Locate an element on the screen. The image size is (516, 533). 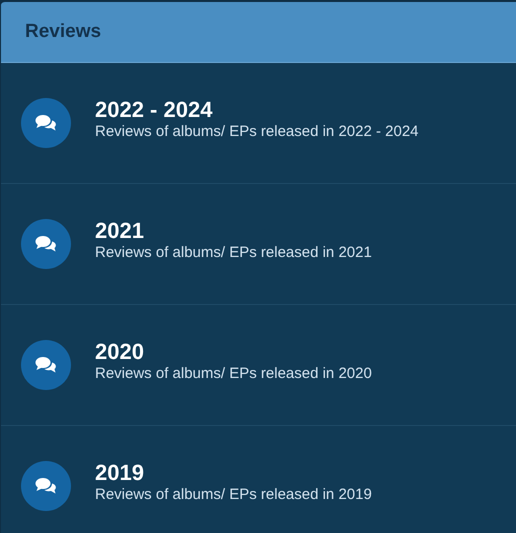
forum-description: Reviews of albums/ EPs released in 2020 is located at coordinates (233, 374).